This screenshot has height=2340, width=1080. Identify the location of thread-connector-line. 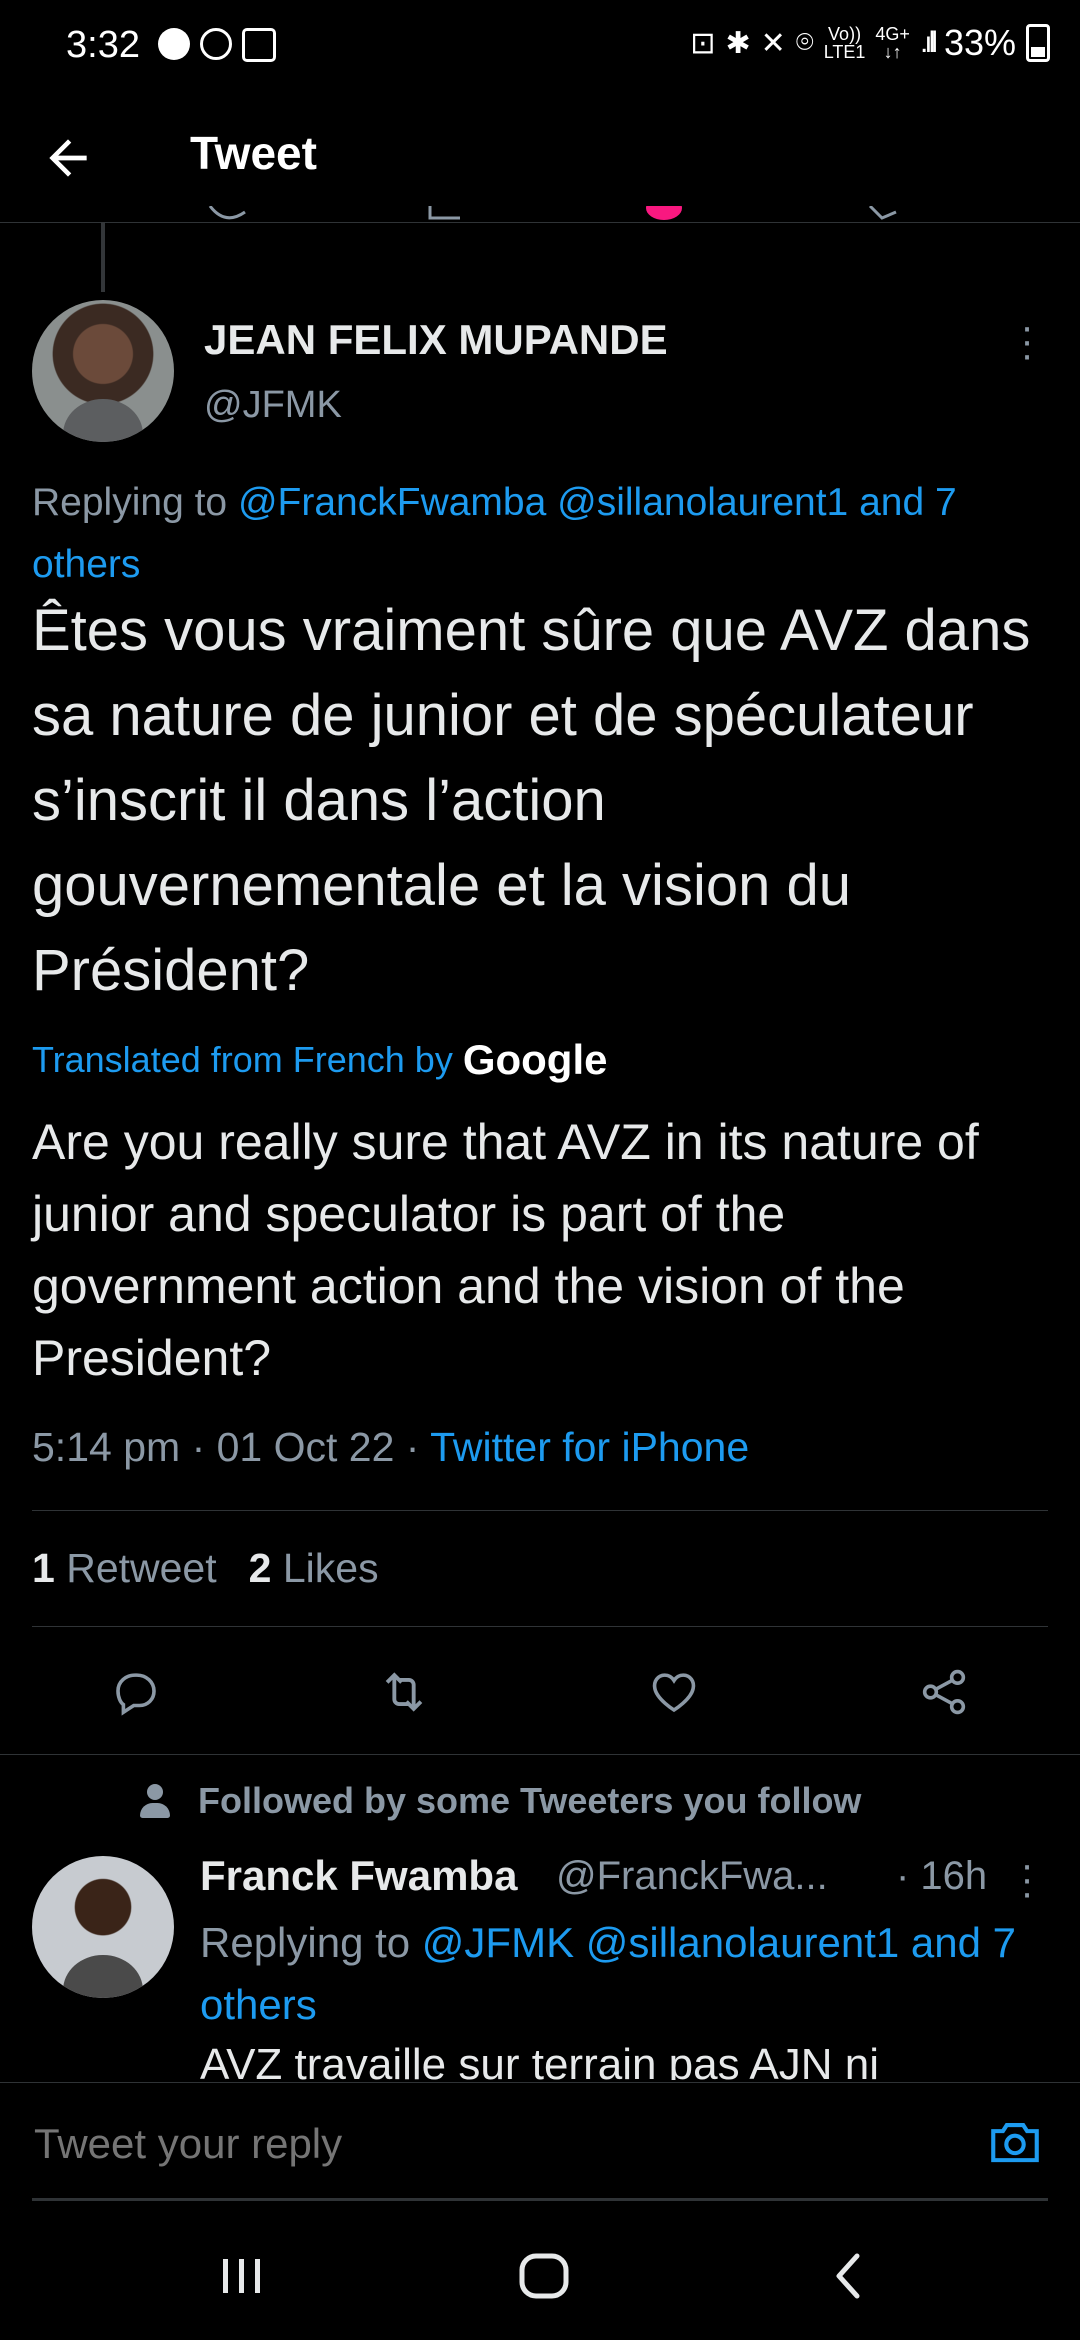
(103, 257).